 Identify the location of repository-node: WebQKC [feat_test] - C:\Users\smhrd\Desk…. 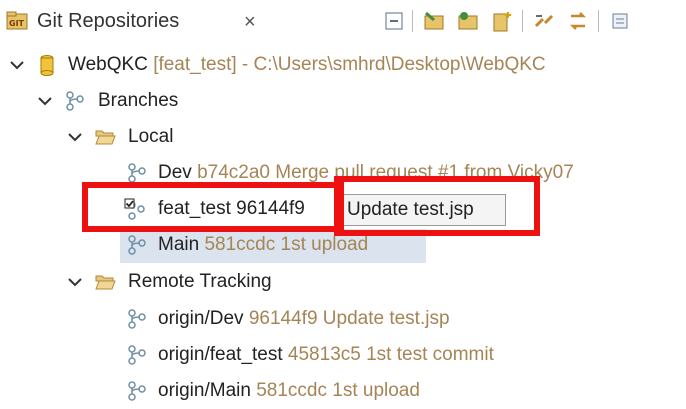
(343, 65).